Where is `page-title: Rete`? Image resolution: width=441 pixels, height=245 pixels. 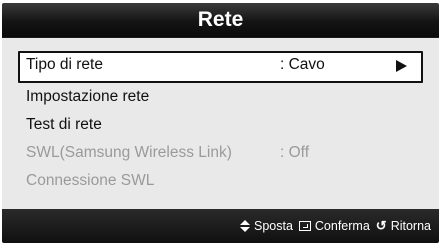 page-title: Rete is located at coordinates (220, 19).